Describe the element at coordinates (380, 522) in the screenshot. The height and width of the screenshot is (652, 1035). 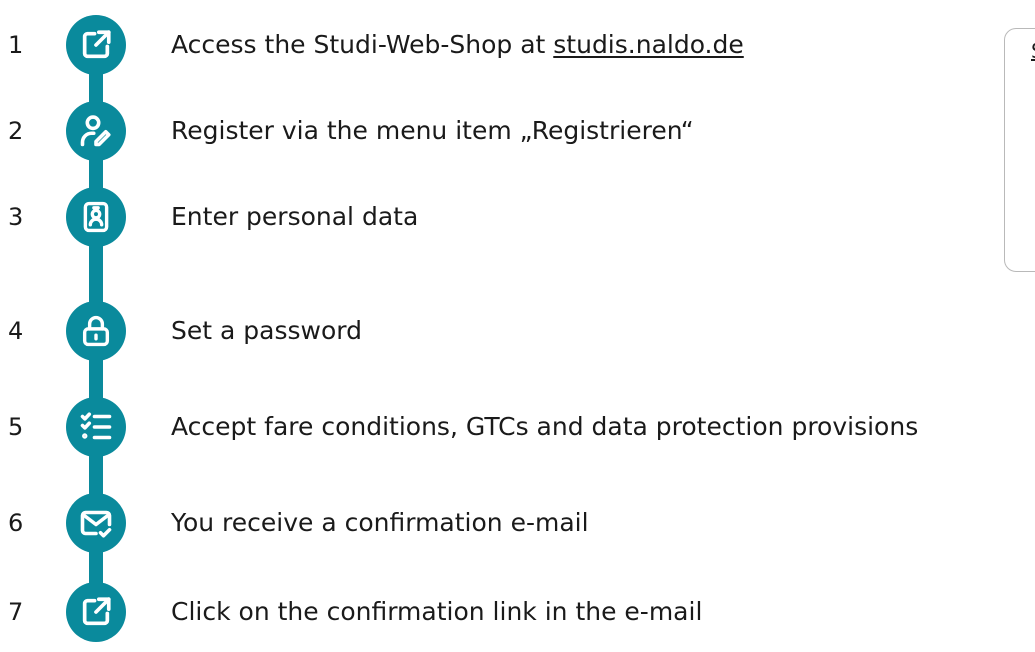
I see `step-text: You receive a confirmation e-mail` at that location.